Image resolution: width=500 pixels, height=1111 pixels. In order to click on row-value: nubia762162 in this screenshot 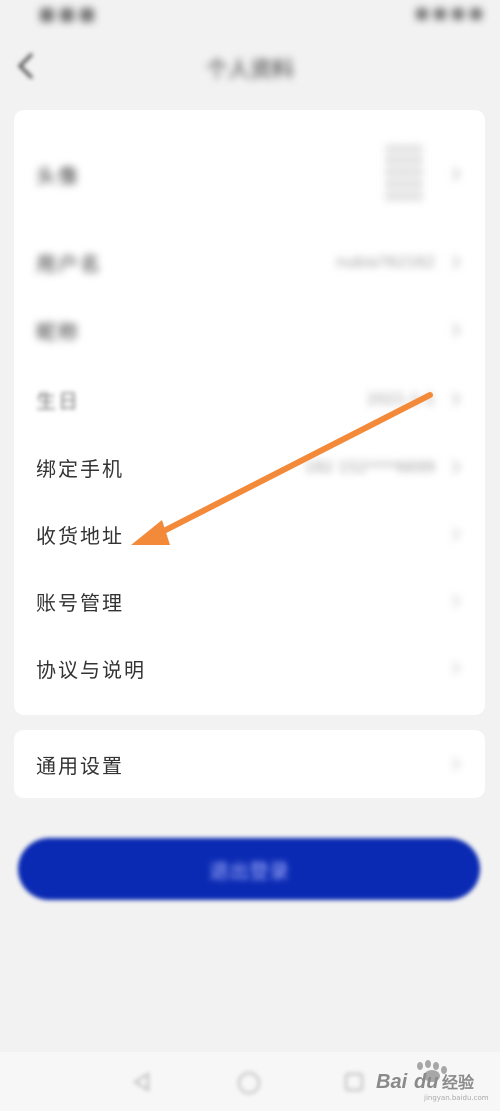, I will do `click(385, 262)`.